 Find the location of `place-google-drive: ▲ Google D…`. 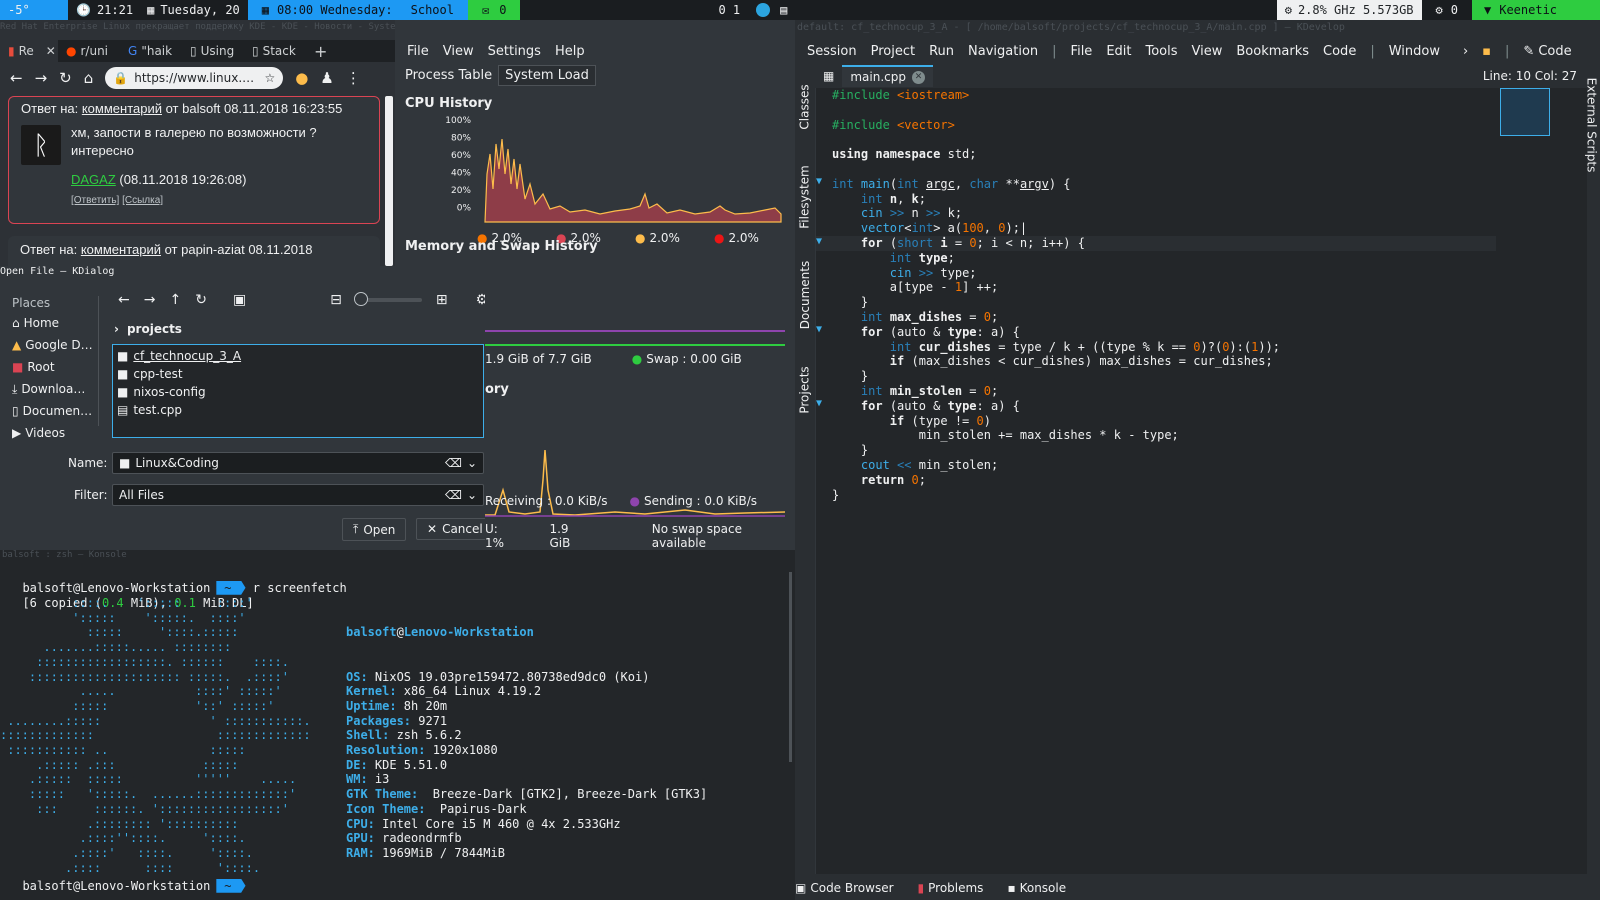

place-google-drive: ▲ Google D… is located at coordinates (57, 345).